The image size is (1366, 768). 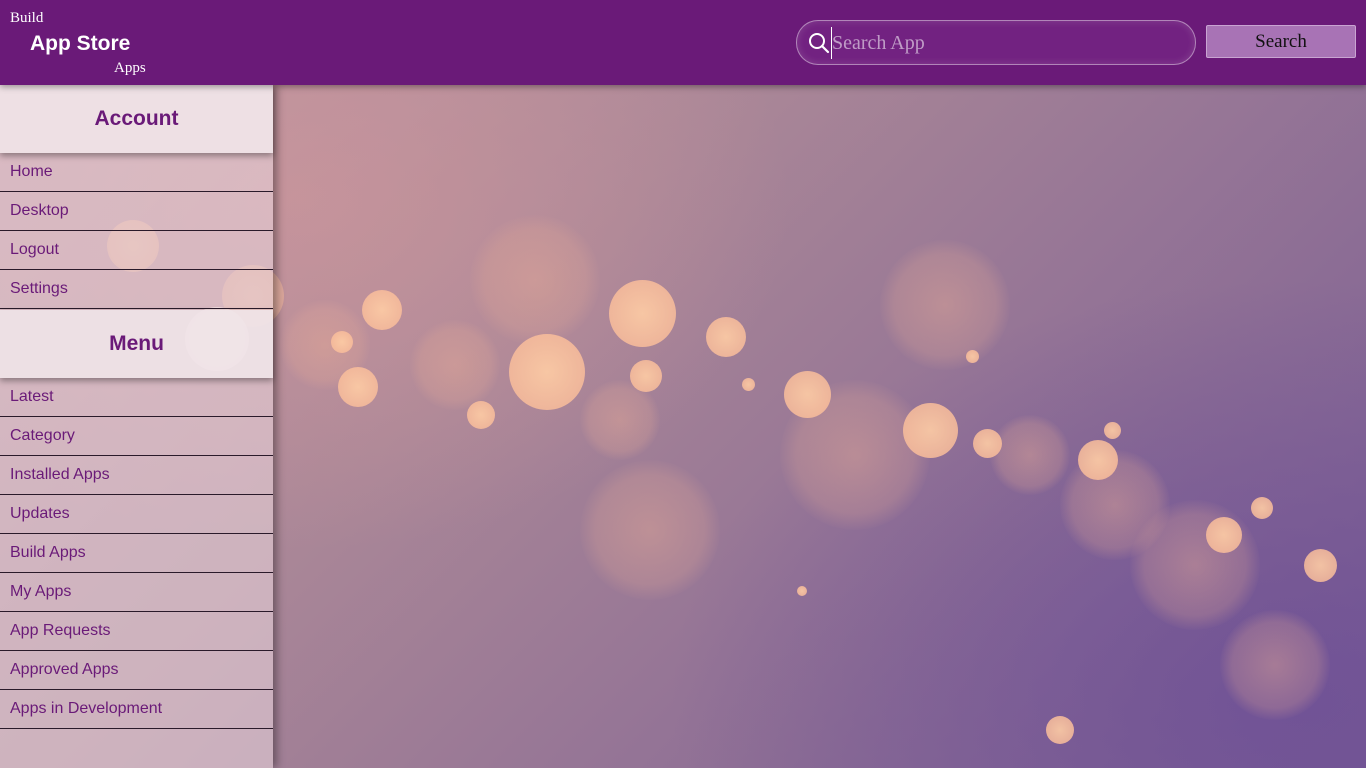 I want to click on sidebar-item-category: Category, so click(x=136, y=436).